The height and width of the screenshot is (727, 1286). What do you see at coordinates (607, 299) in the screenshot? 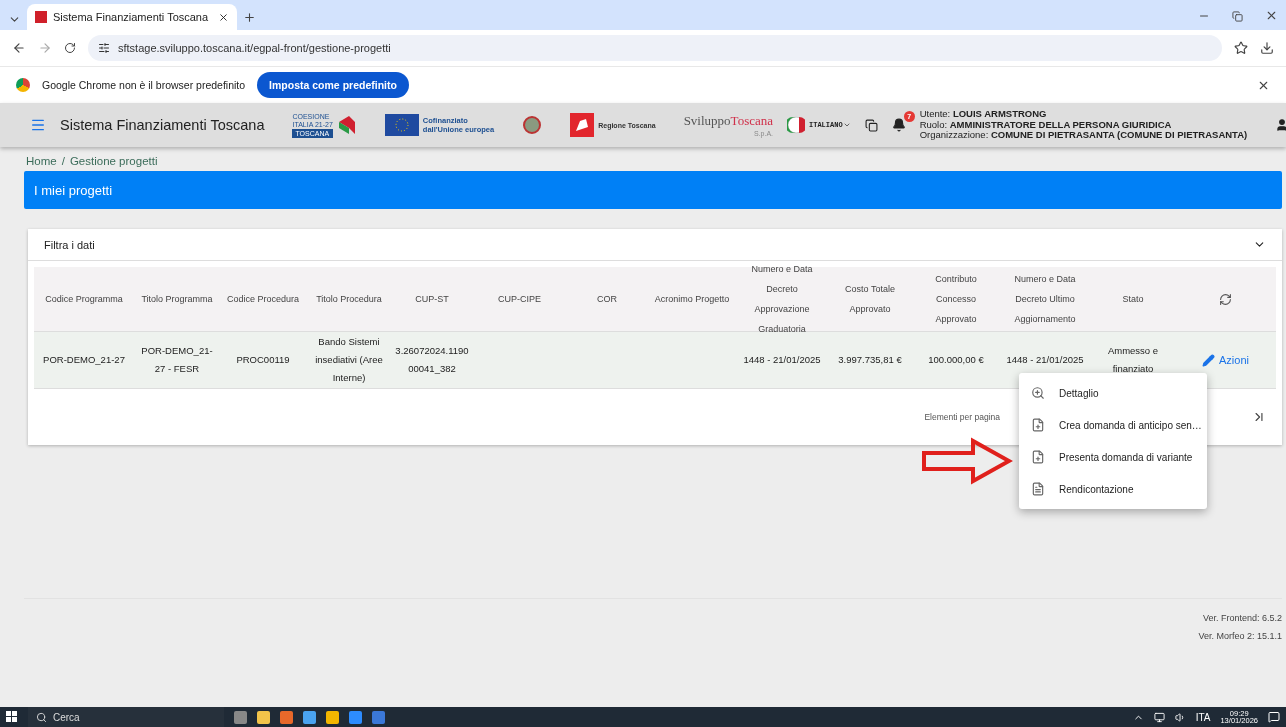
I see `column-header: COR` at bounding box center [607, 299].